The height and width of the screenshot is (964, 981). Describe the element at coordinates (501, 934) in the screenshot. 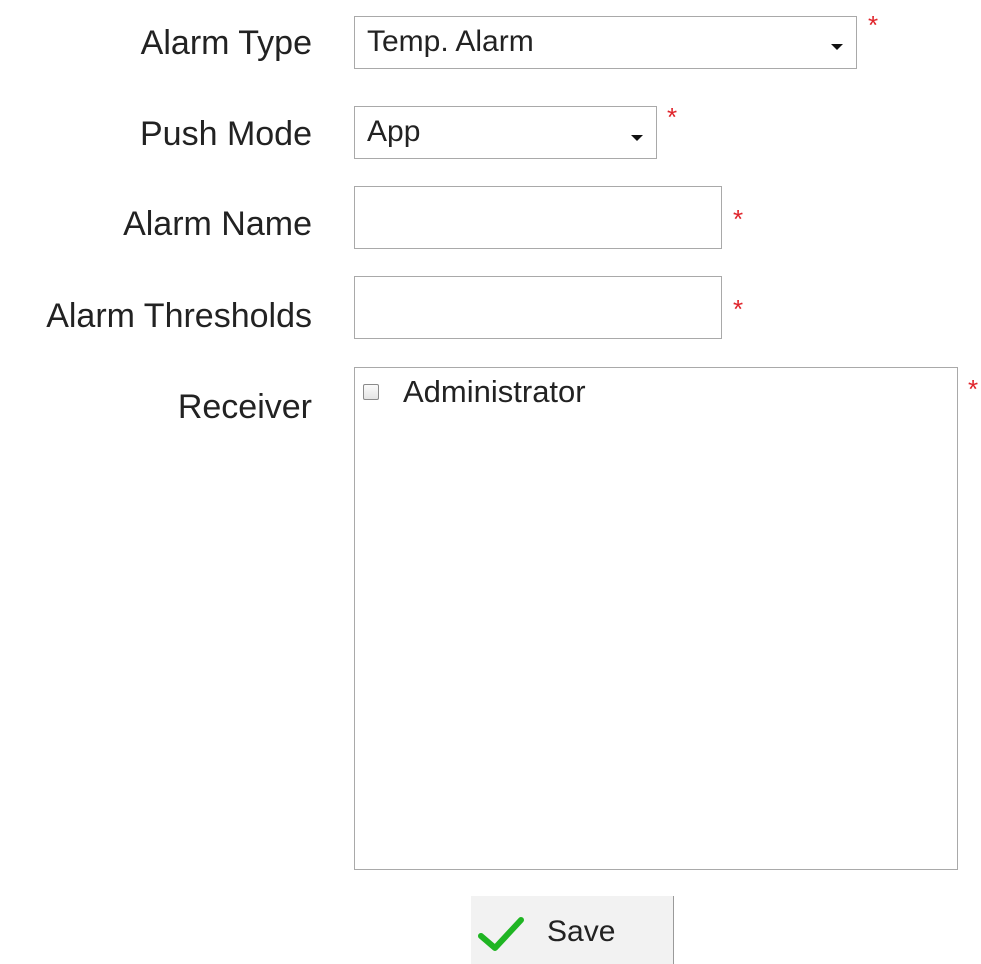

I see `checkmark-icon` at that location.